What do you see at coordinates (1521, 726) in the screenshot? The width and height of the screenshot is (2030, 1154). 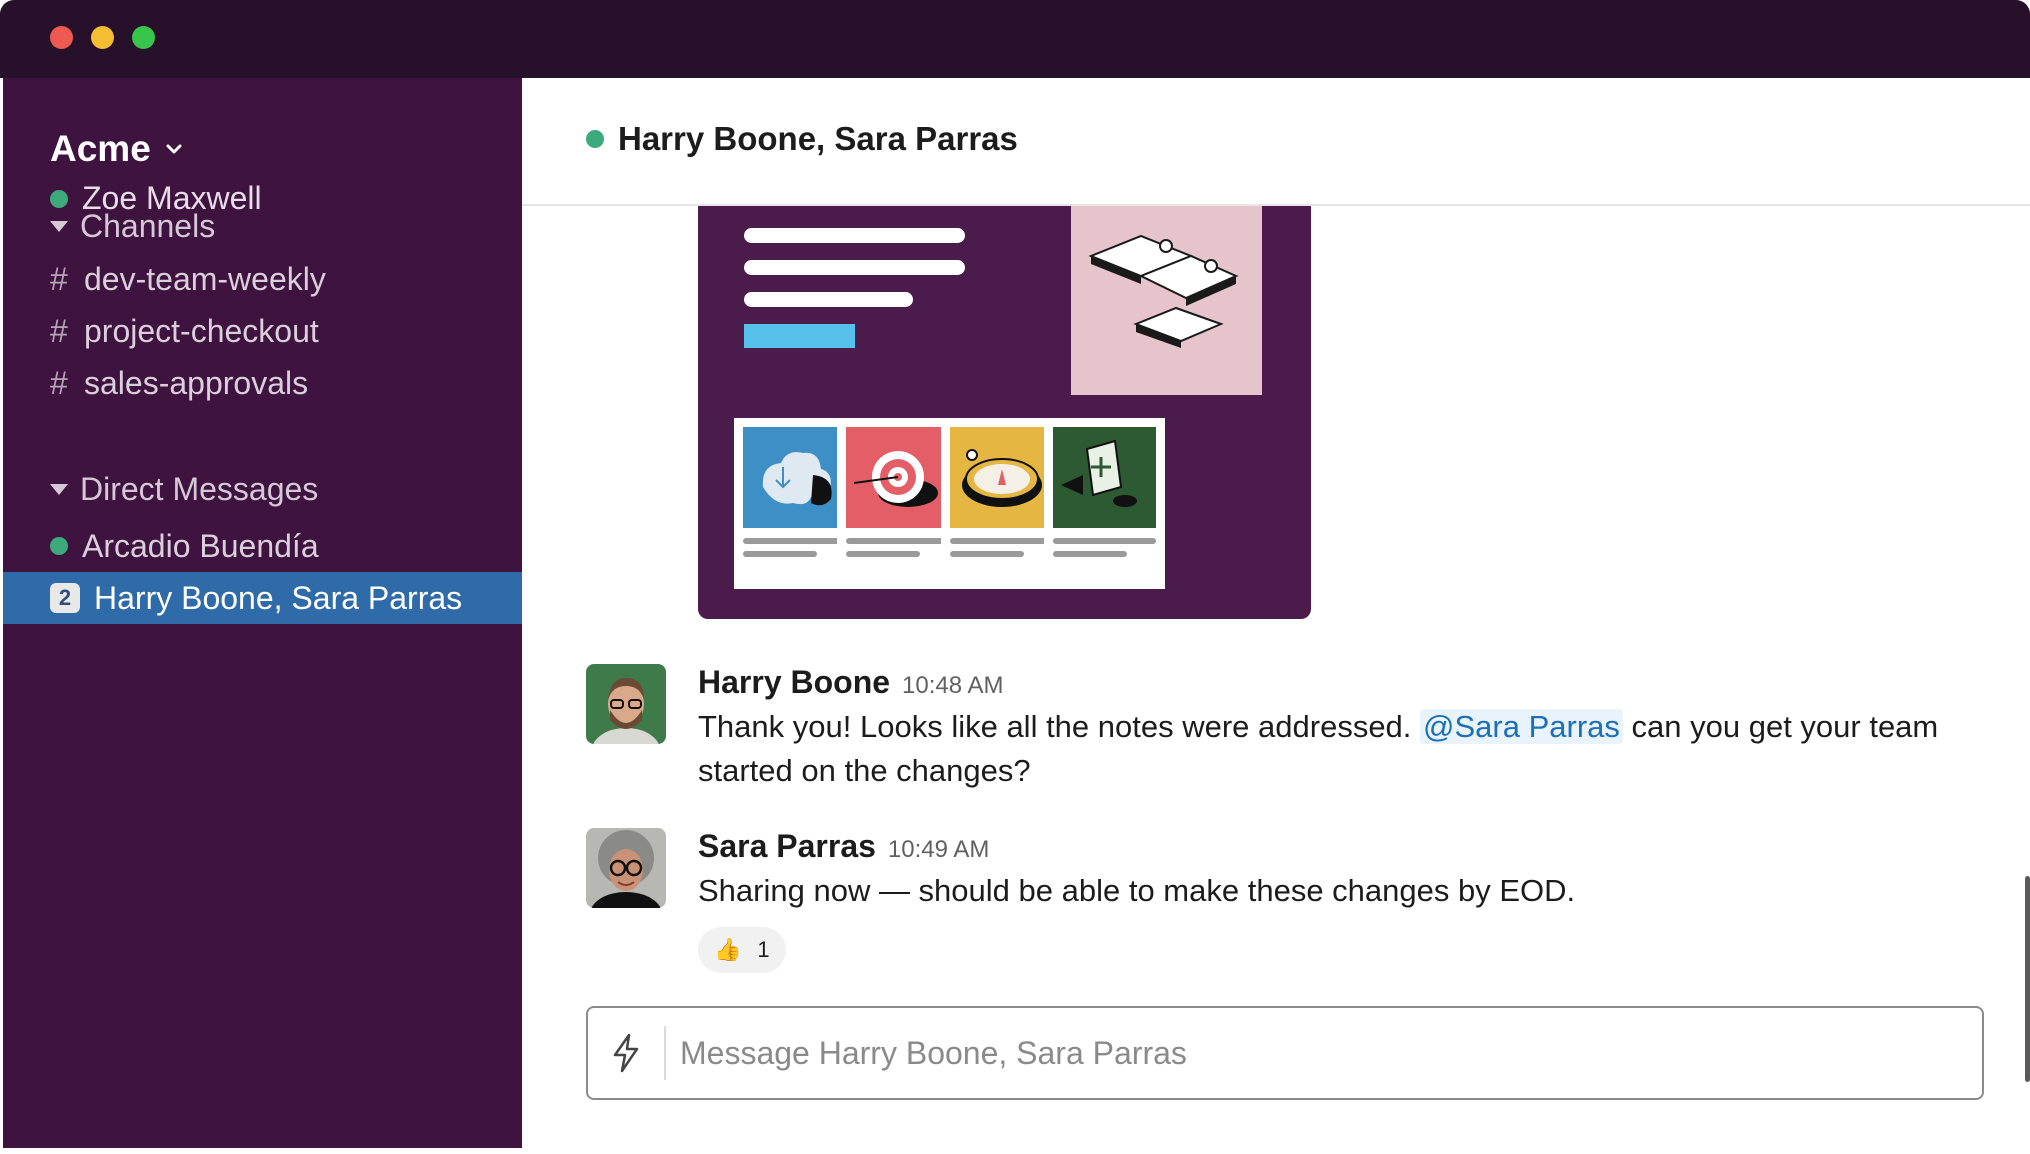 I see `user-mention: @Sara Parras` at bounding box center [1521, 726].